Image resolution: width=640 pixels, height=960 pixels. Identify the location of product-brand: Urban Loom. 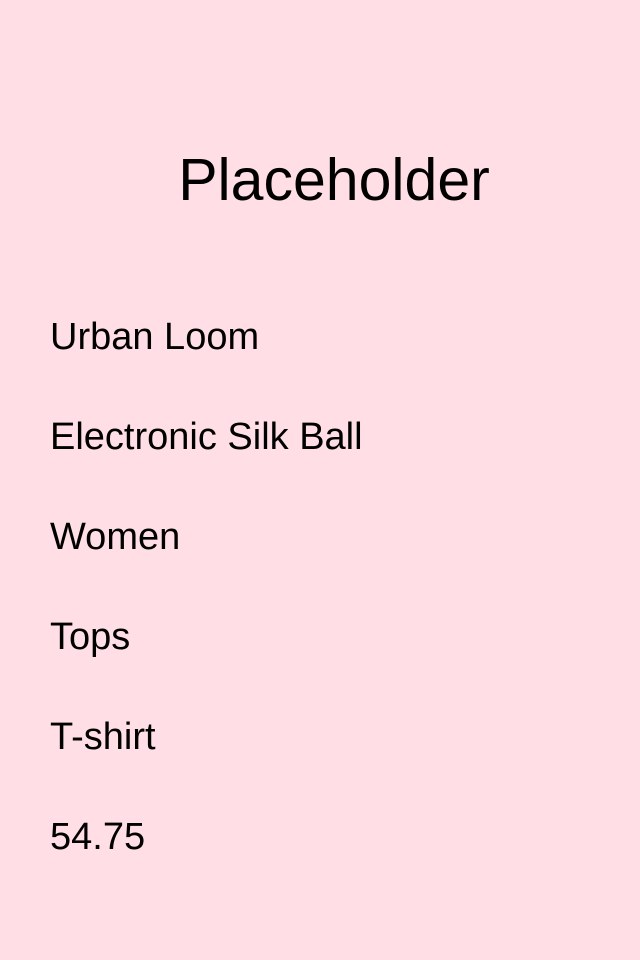
(155, 337).